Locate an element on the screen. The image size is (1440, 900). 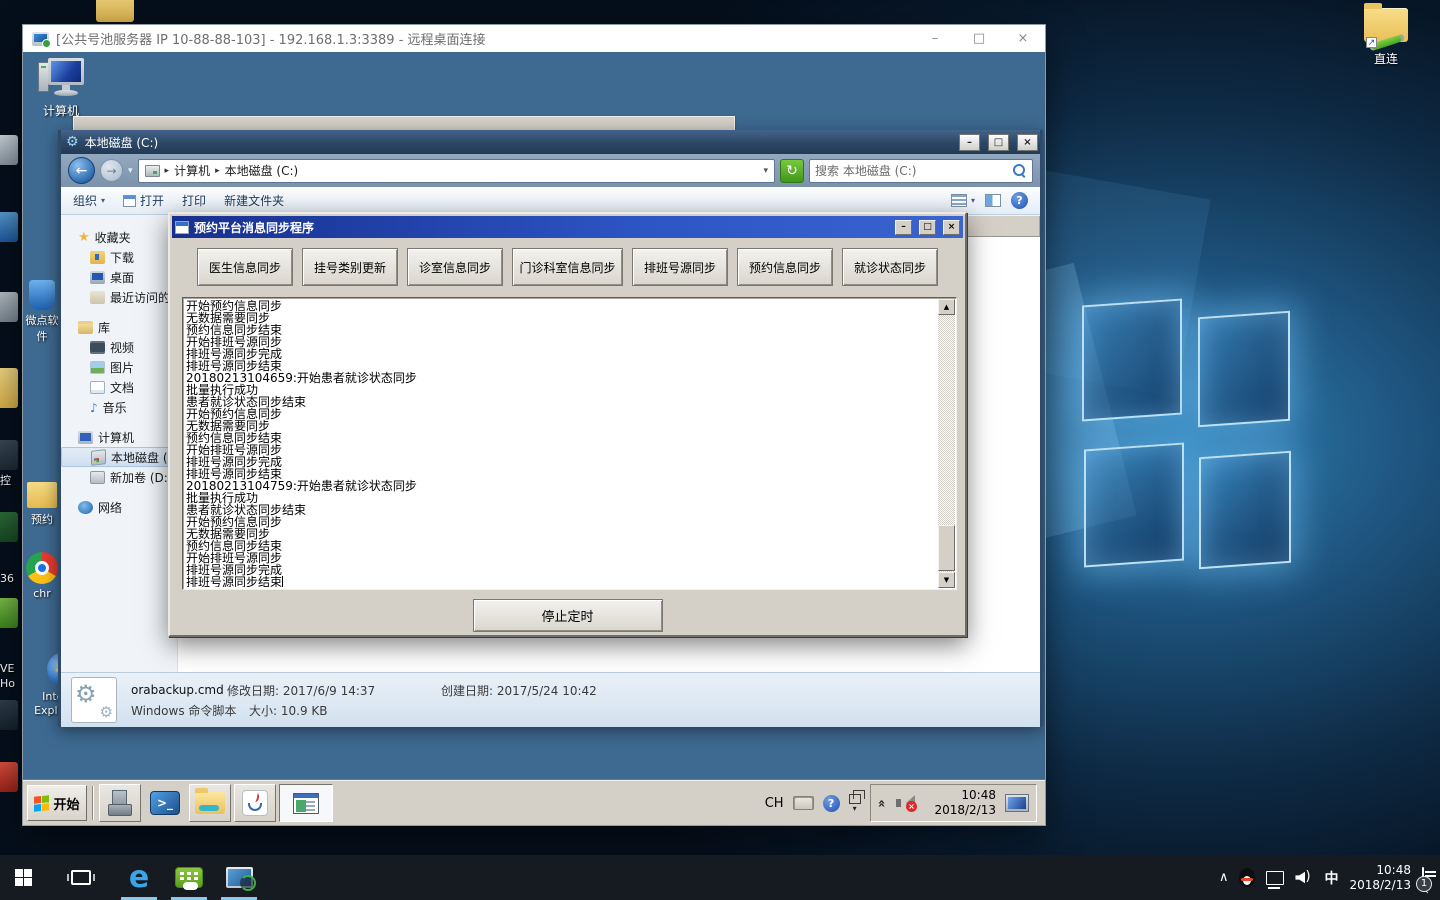
server-manager-button is located at coordinates (120, 803).